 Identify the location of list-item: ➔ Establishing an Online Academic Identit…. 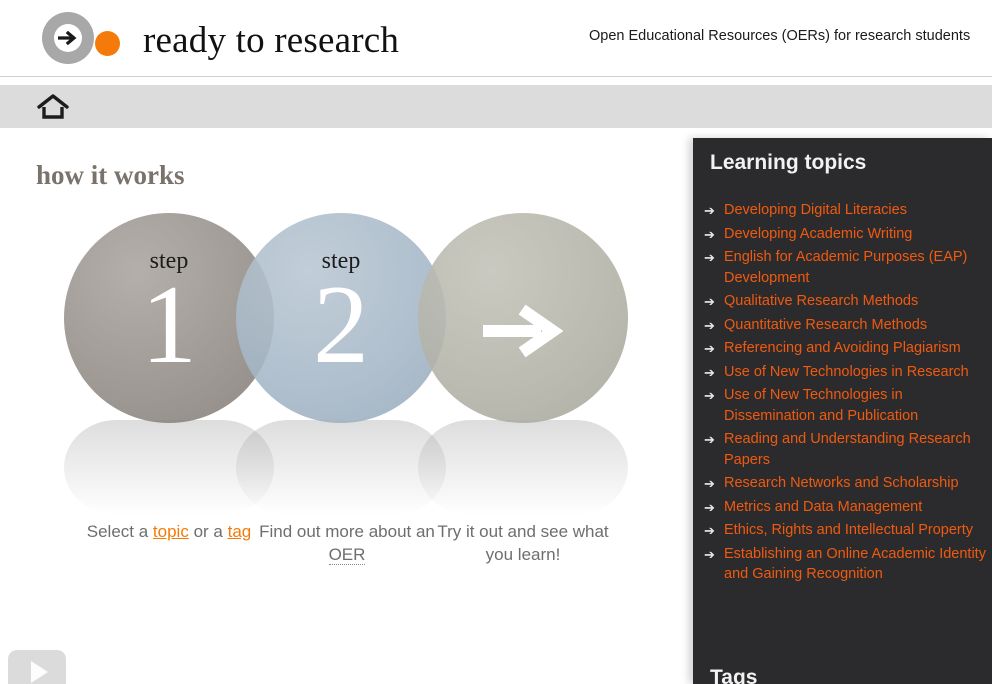
(848, 564).